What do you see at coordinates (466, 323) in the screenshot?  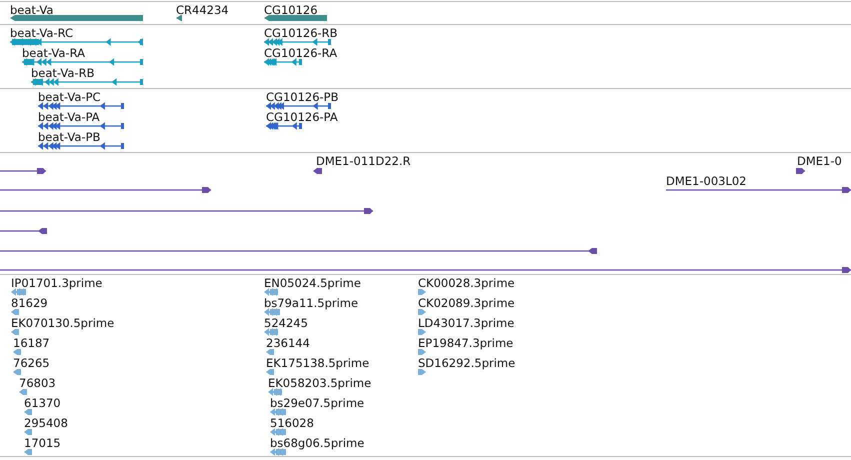 I see `feature-label: LD43017.3prime` at bounding box center [466, 323].